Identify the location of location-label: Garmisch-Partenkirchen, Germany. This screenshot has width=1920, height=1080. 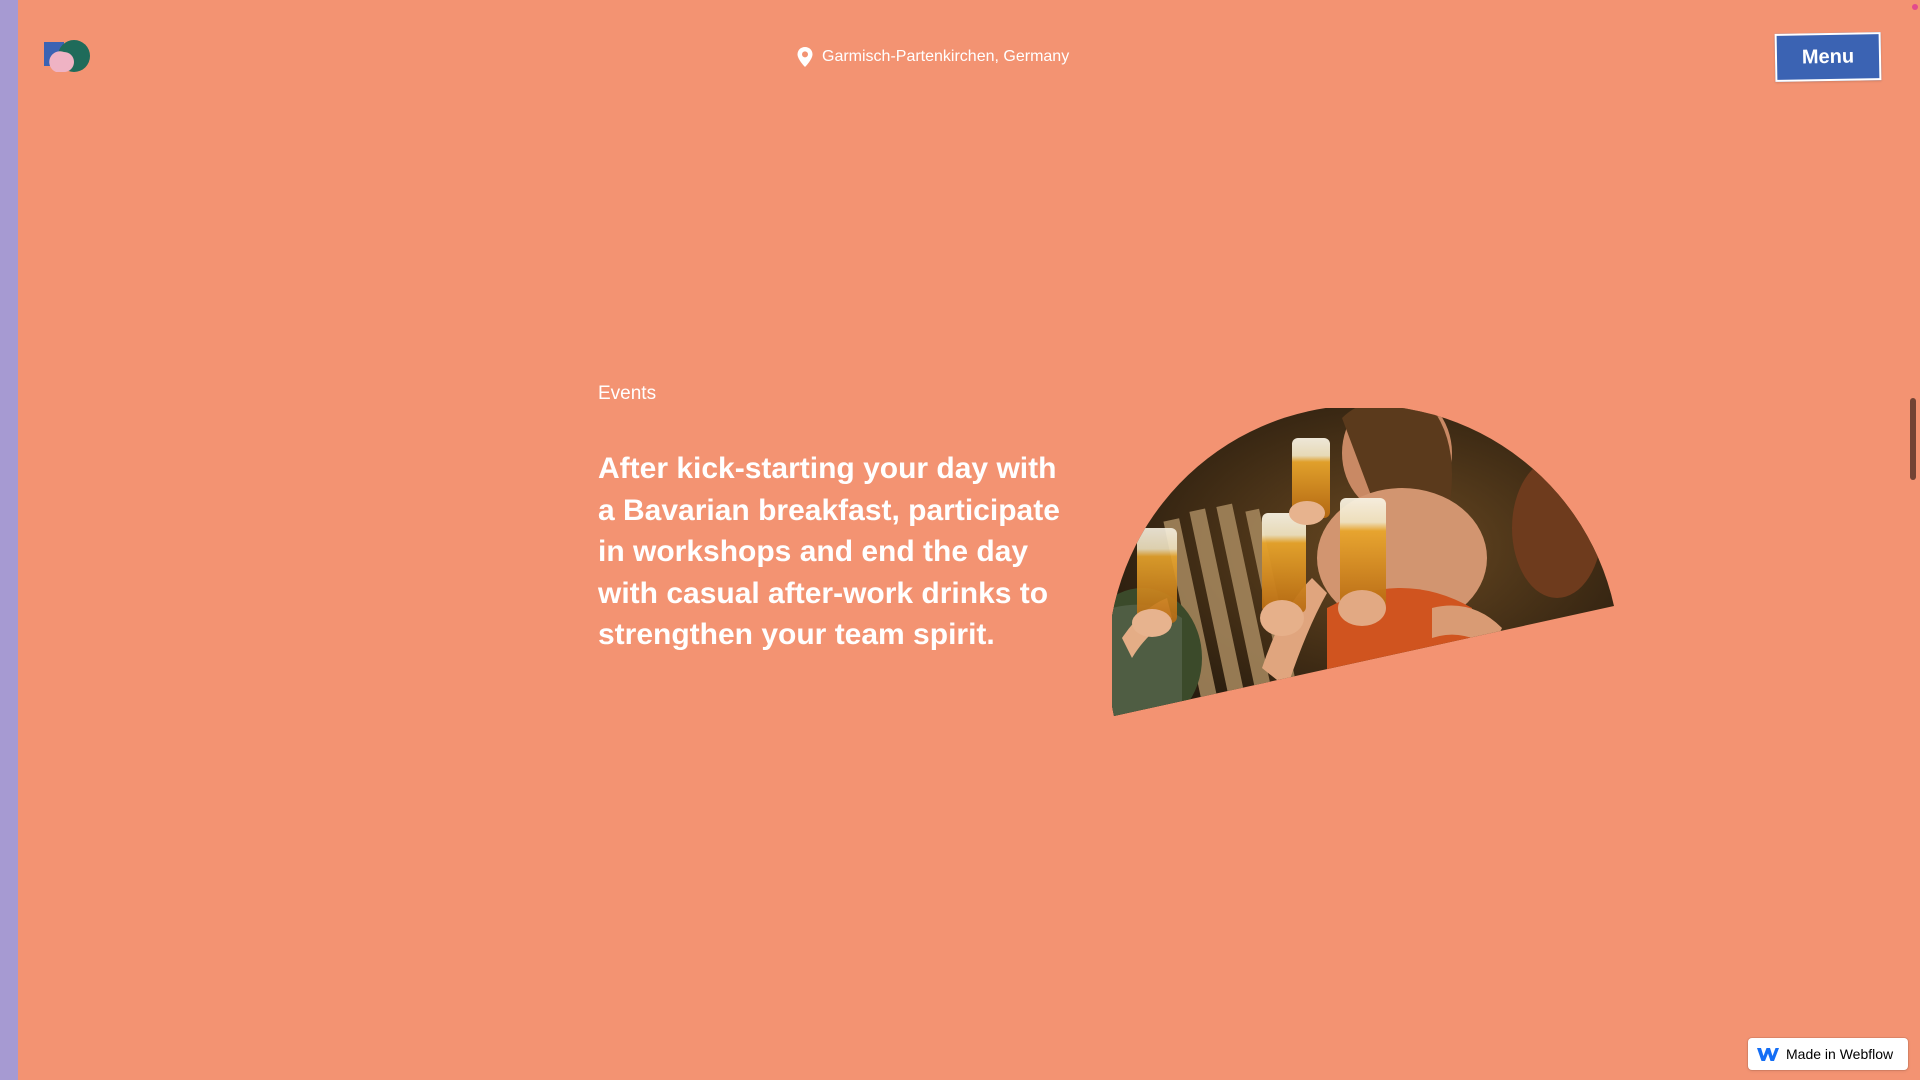
(946, 56).